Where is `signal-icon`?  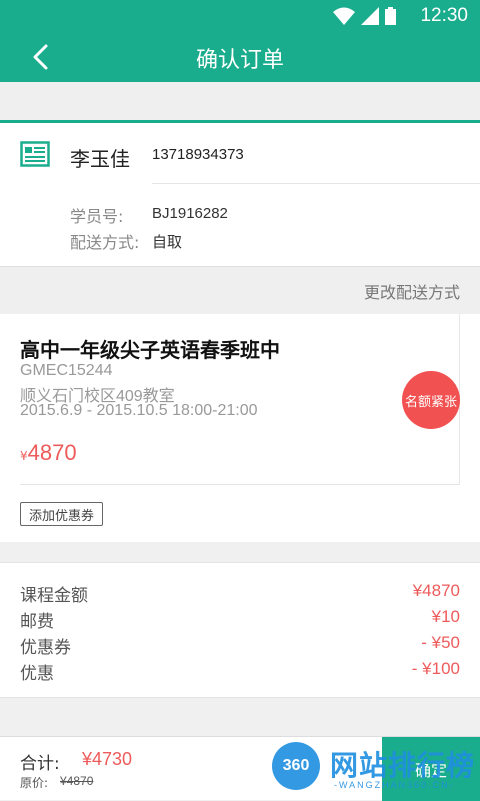 signal-icon is located at coordinates (370, 16).